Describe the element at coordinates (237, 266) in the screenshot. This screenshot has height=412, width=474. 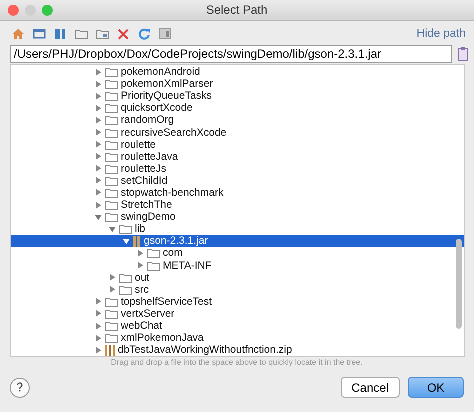
I see `tree-item: META-INF` at that location.